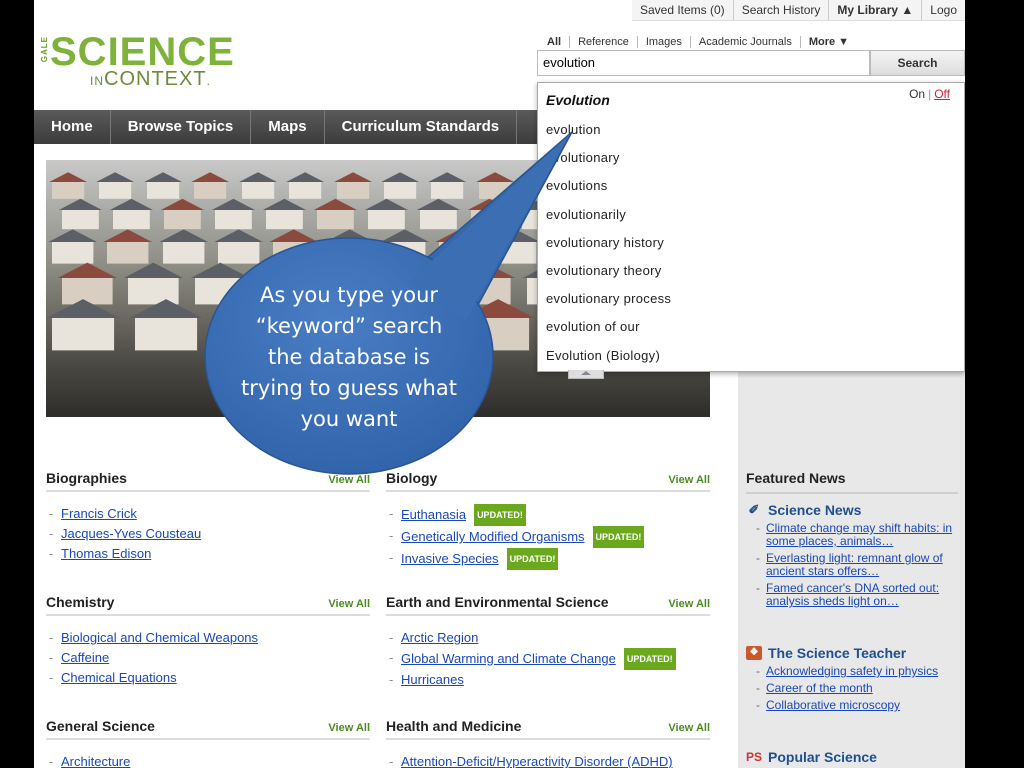  What do you see at coordinates (208, 678) in the screenshot?
I see `topic-link: Chemical Equations` at bounding box center [208, 678].